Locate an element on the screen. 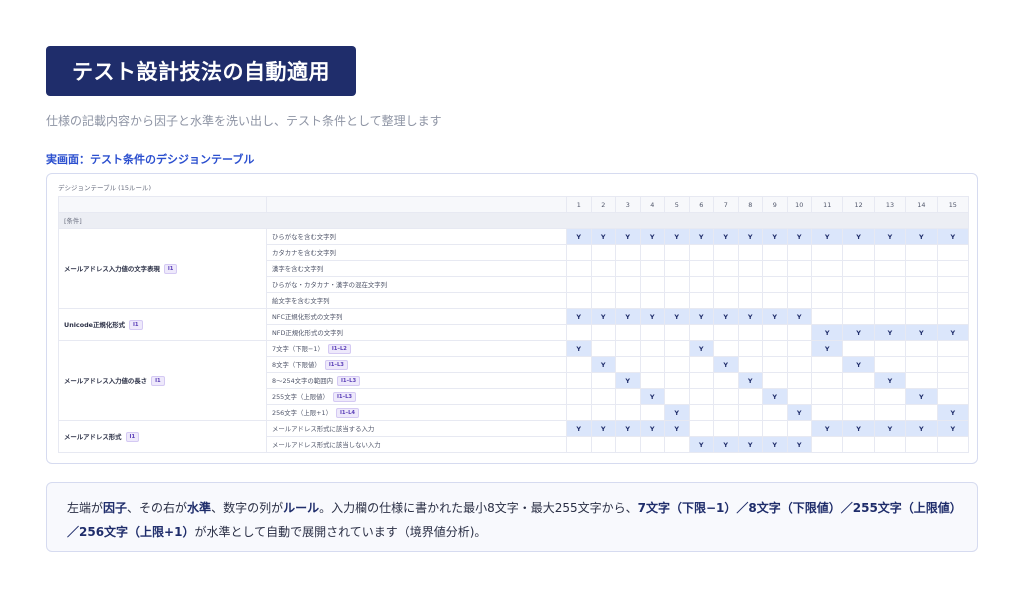  level-label: メールアドレス形式に該当する入力 is located at coordinates (323, 429).